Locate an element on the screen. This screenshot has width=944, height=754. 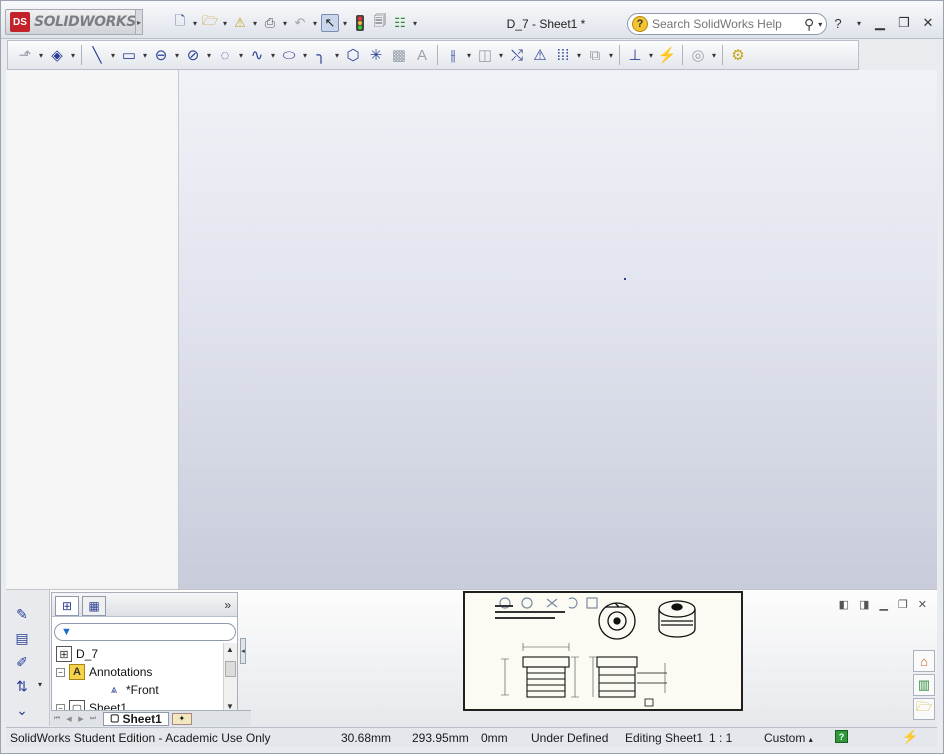
design-library-icon: ▥ is located at coordinates (924, 685).